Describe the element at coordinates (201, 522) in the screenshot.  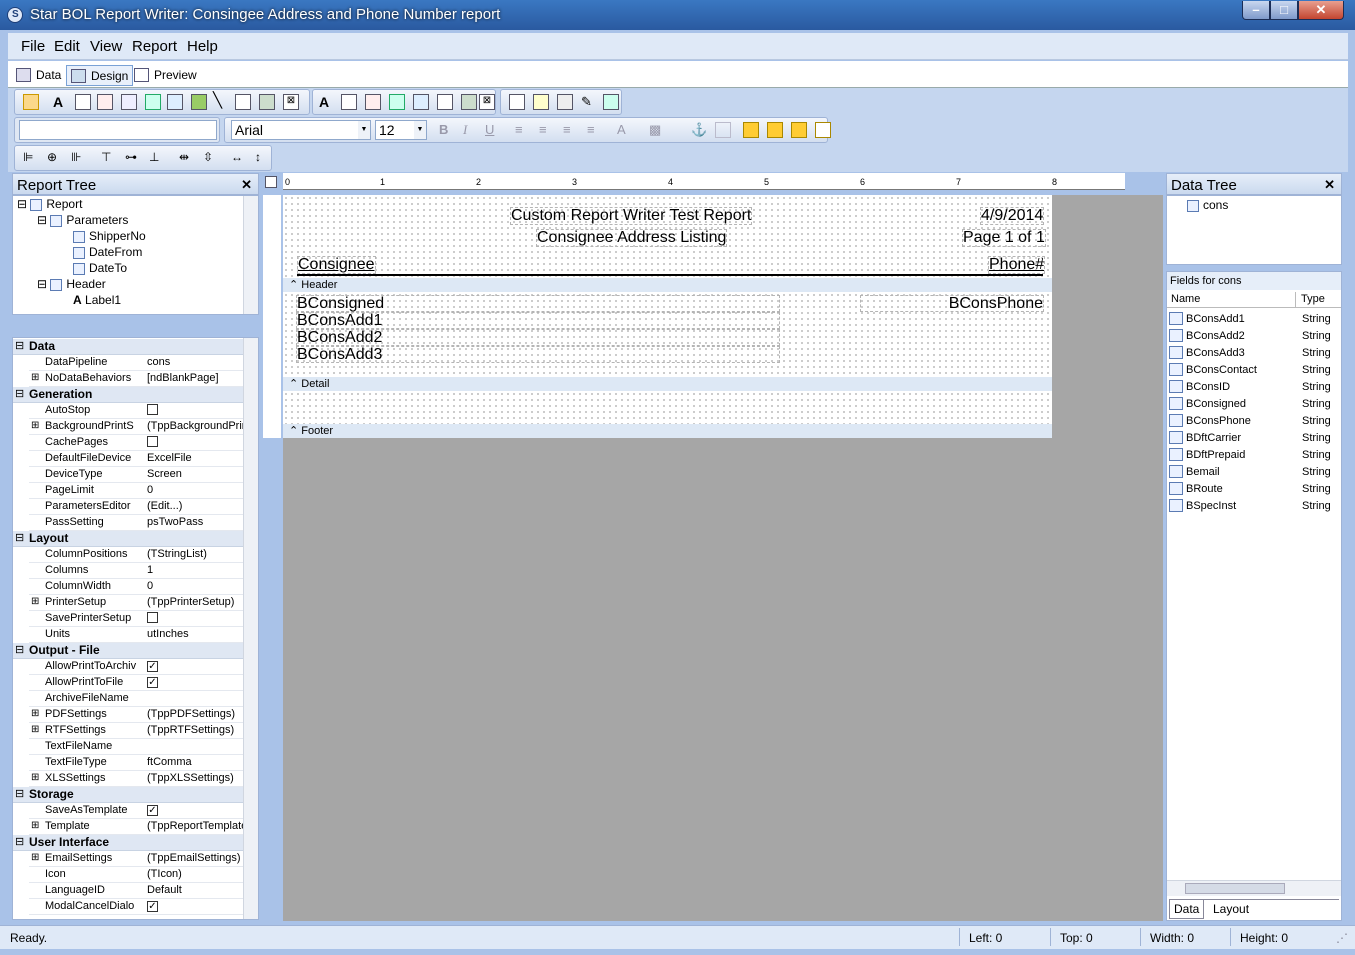
I see `prop-value: psTwoPass` at that location.